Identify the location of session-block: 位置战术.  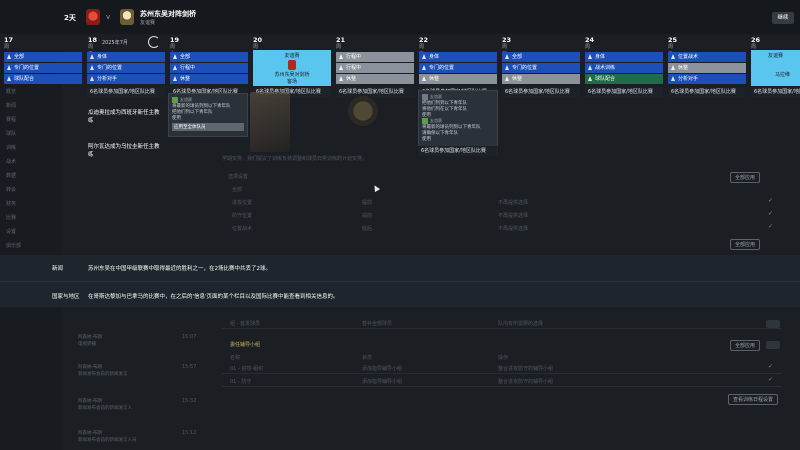
(707, 57).